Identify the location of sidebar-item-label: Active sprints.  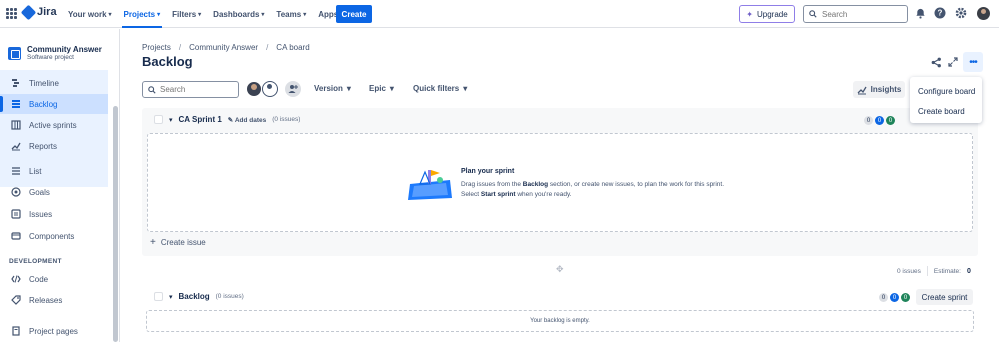
(53, 125).